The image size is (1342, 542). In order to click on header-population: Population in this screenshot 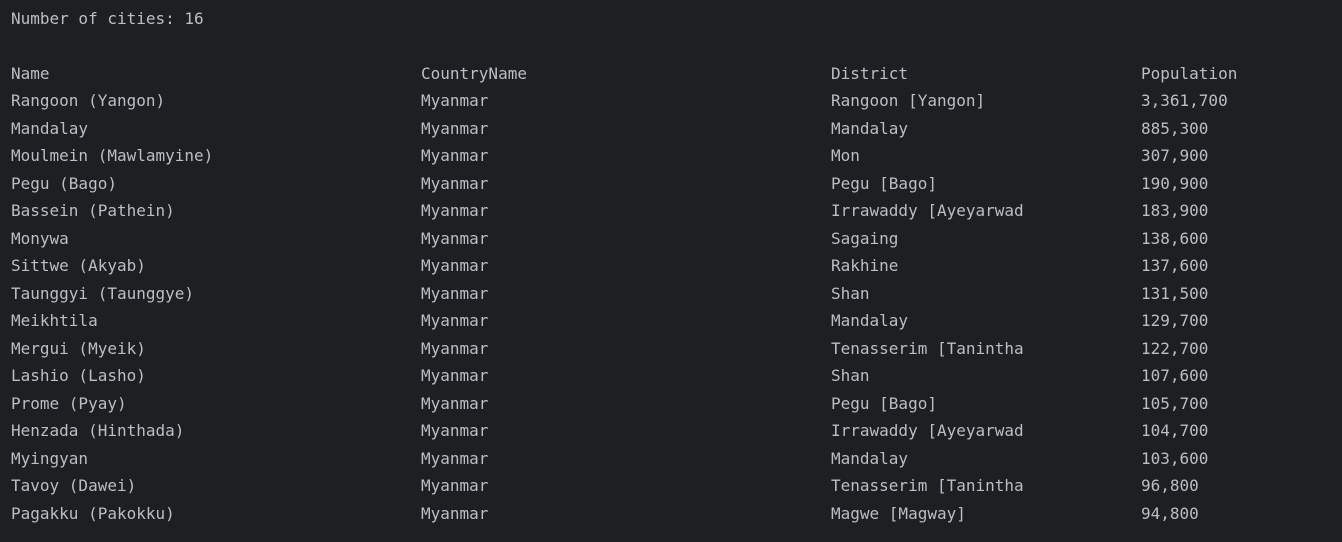, I will do `click(1189, 73)`.